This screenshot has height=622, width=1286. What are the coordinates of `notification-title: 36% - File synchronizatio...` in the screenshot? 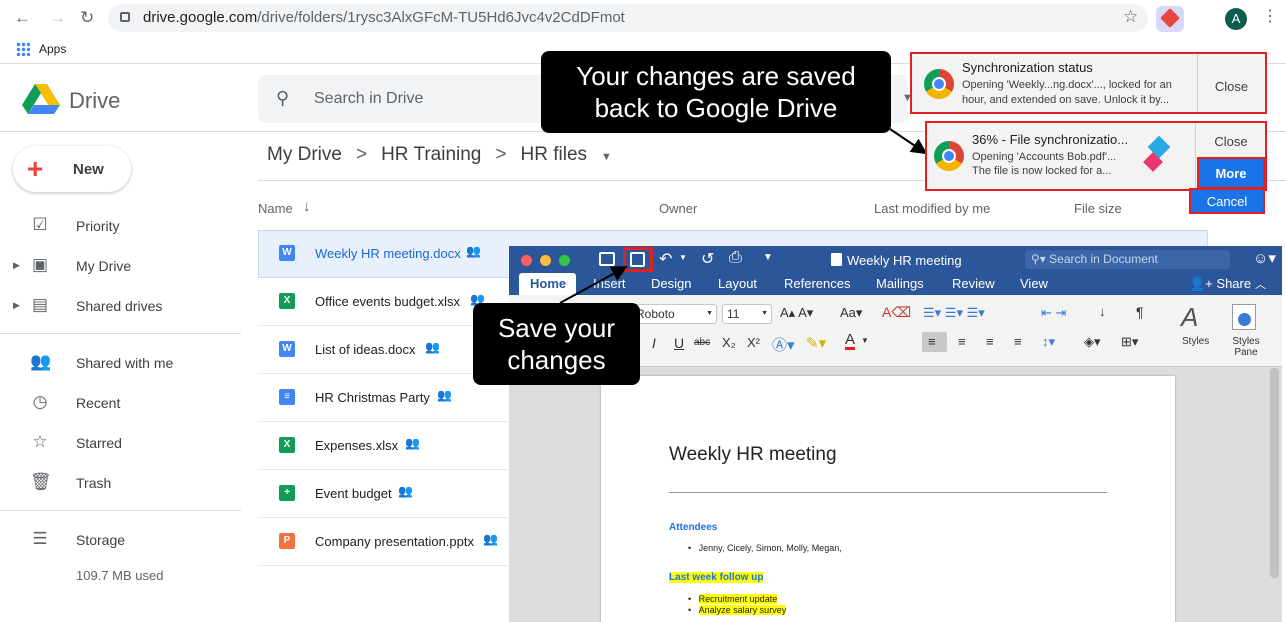 It's located at (1050, 139).